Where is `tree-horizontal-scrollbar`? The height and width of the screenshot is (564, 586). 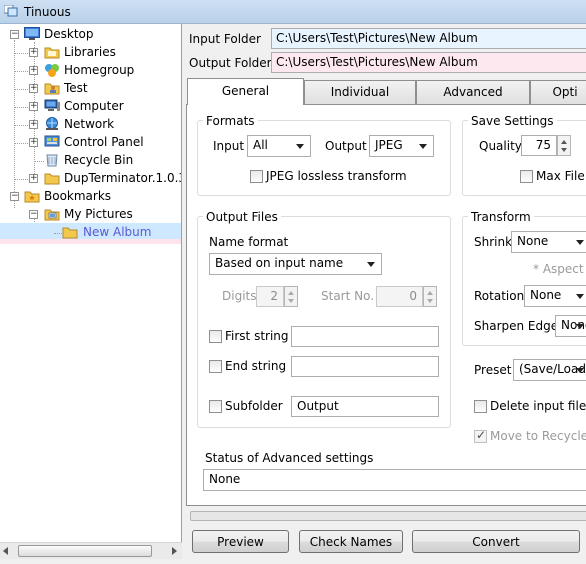
tree-horizontal-scrollbar is located at coordinates (91, 550).